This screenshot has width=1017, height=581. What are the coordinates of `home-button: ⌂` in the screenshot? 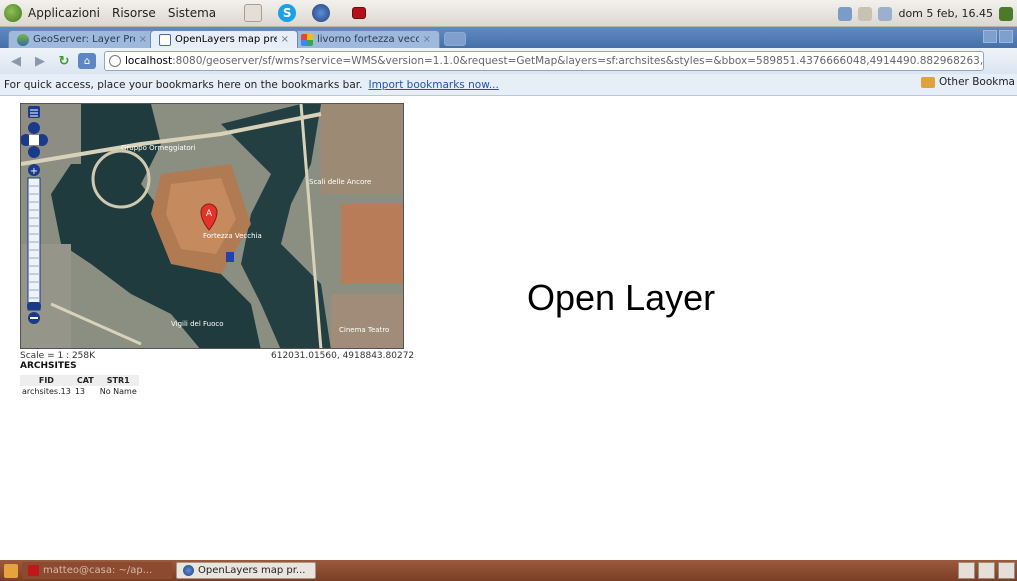 It's located at (87, 61).